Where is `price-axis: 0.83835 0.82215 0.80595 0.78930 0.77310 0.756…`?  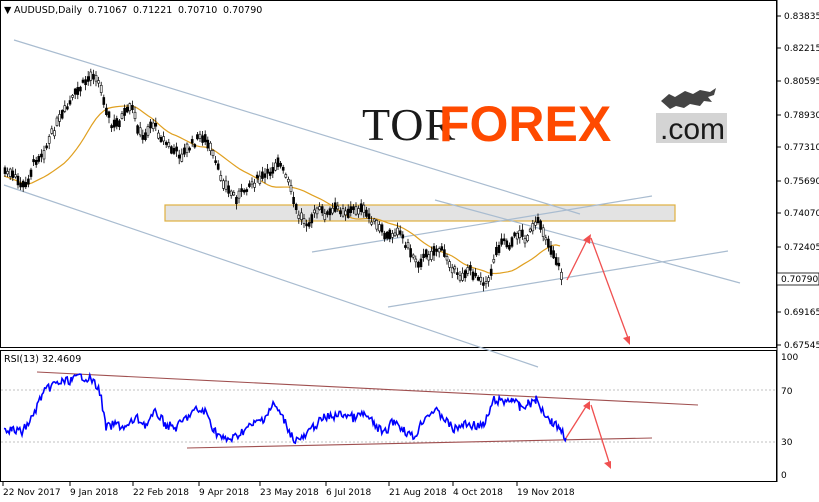 price-axis: 0.83835 0.82215 0.80595 0.78930 0.77310 0.756… is located at coordinates (798, 181).